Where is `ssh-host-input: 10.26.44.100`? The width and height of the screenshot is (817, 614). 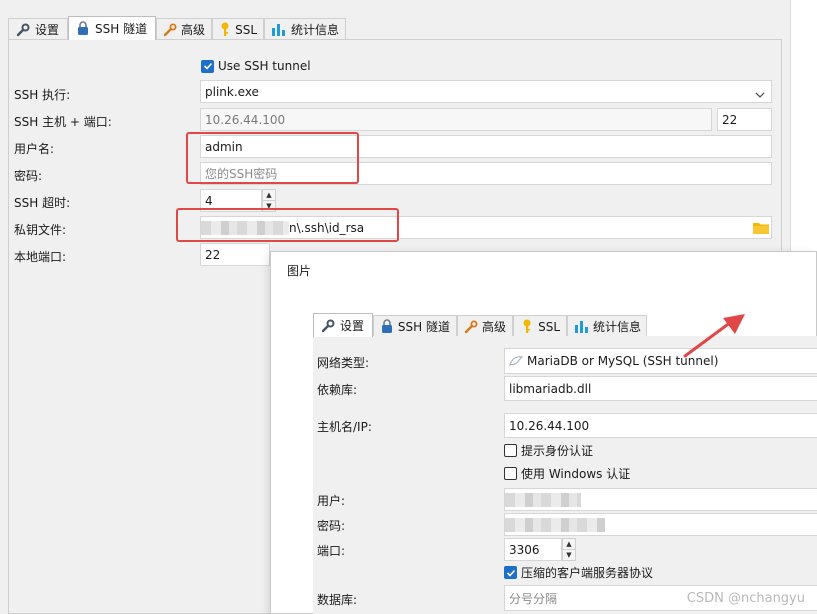
ssh-host-input: 10.26.44.100 is located at coordinates (456, 119).